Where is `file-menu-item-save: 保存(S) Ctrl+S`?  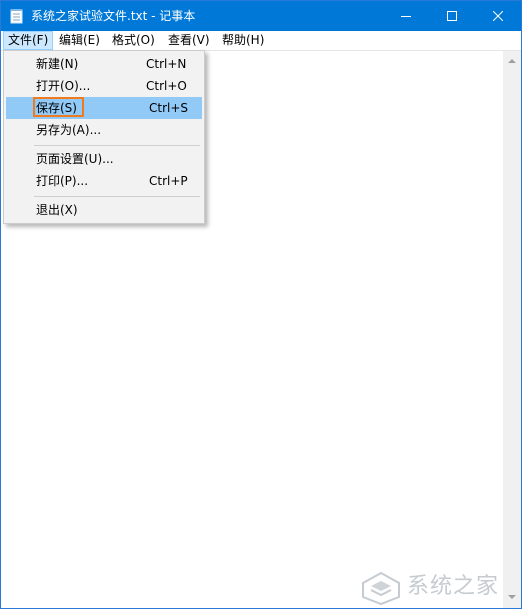 file-menu-item-save: 保存(S) Ctrl+S is located at coordinates (104, 108).